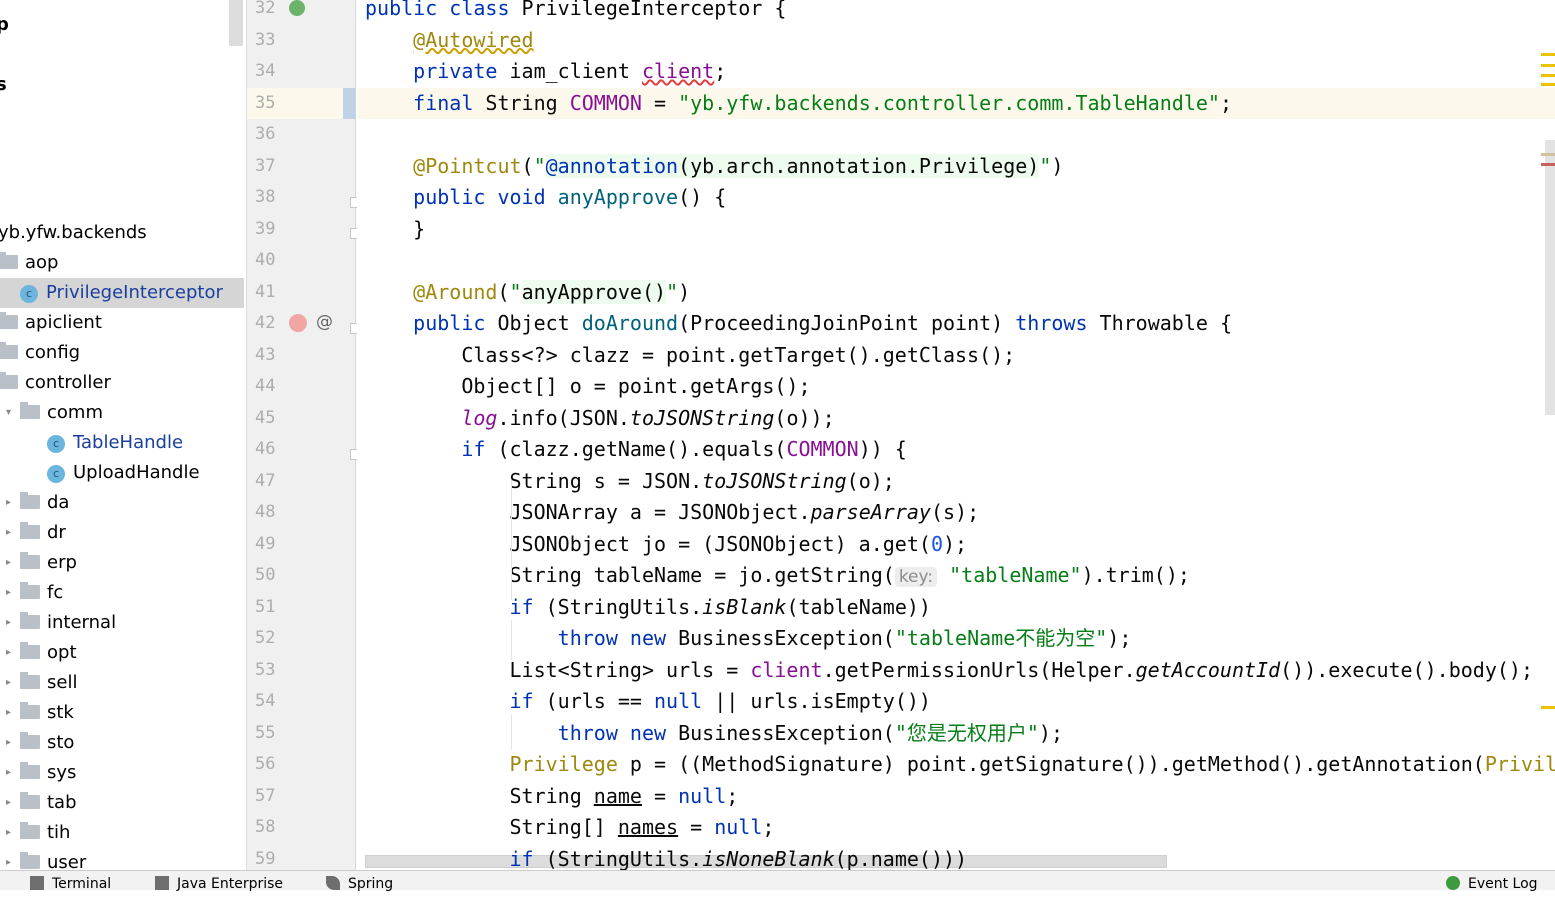 Image resolution: width=1555 pixels, height=897 pixels. I want to click on code-line: if (StringUtils.isBlank(tableName)), so click(648, 608).